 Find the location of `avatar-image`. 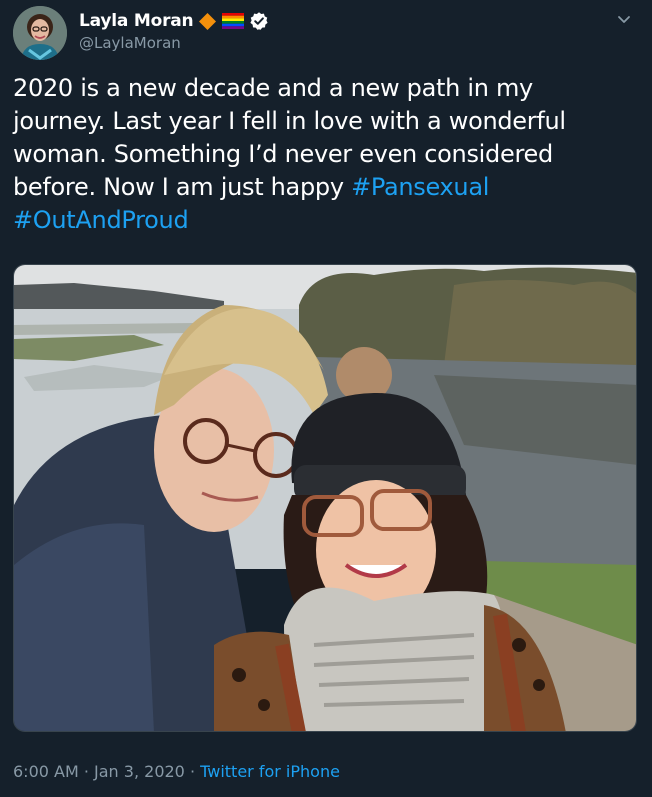

avatar-image is located at coordinates (40, 33).